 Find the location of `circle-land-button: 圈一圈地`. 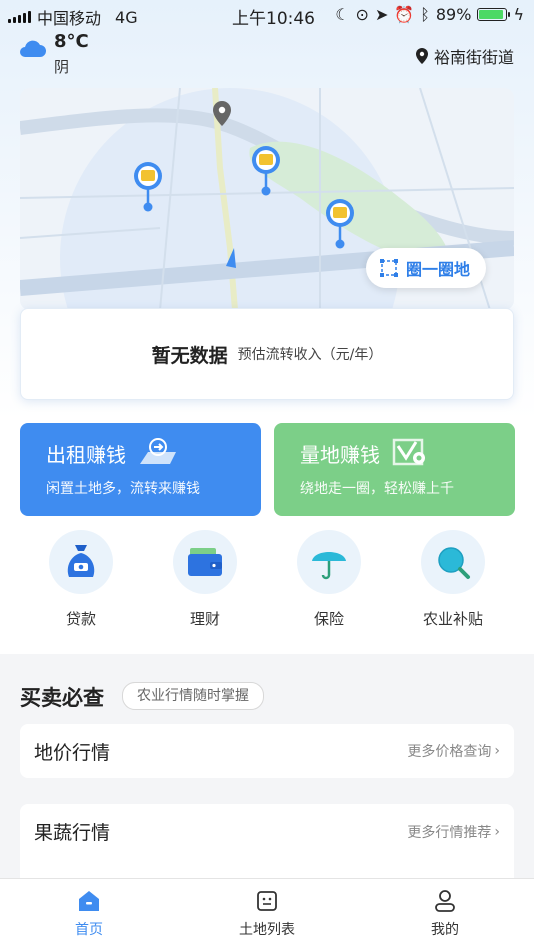

circle-land-button: 圈一圈地 is located at coordinates (425, 268).